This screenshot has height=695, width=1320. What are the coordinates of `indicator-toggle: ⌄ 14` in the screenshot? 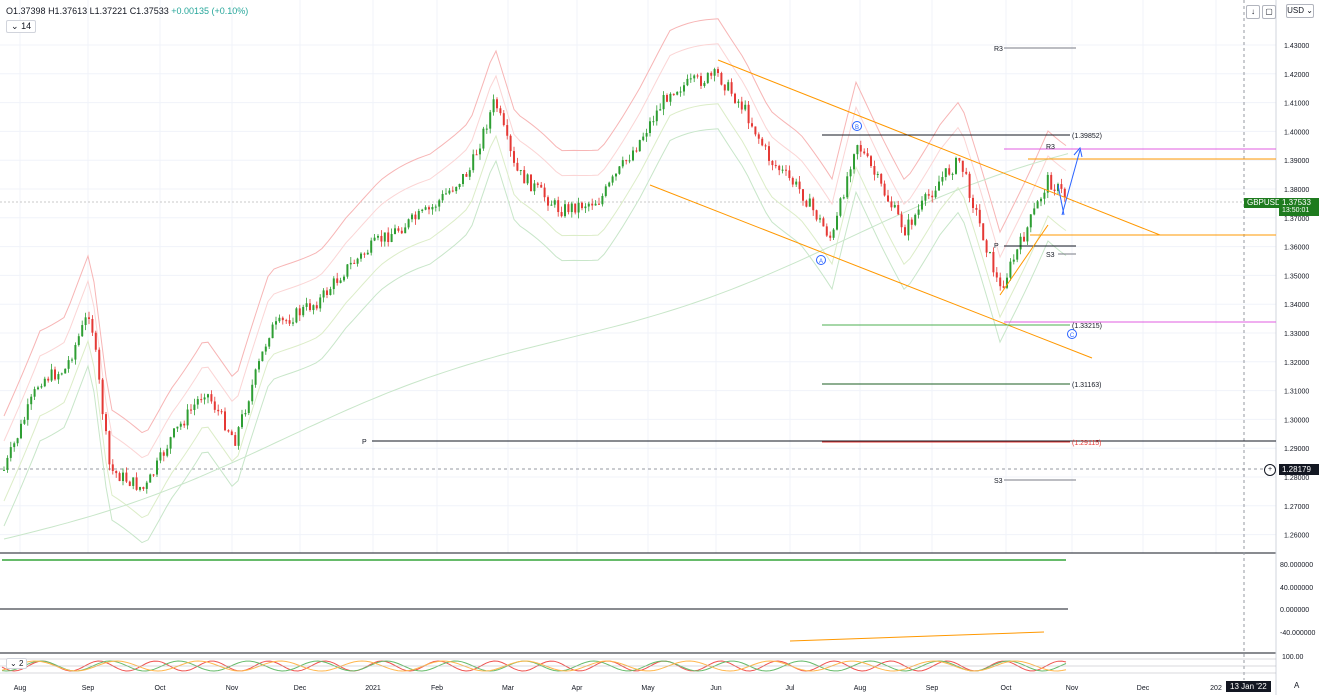 It's located at (21, 26).